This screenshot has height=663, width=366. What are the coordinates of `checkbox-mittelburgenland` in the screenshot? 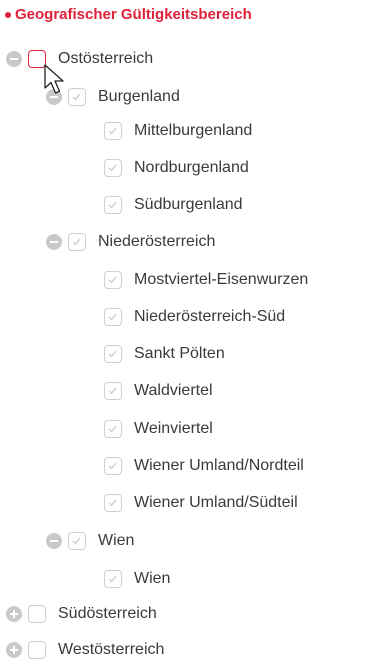 It's located at (113, 131).